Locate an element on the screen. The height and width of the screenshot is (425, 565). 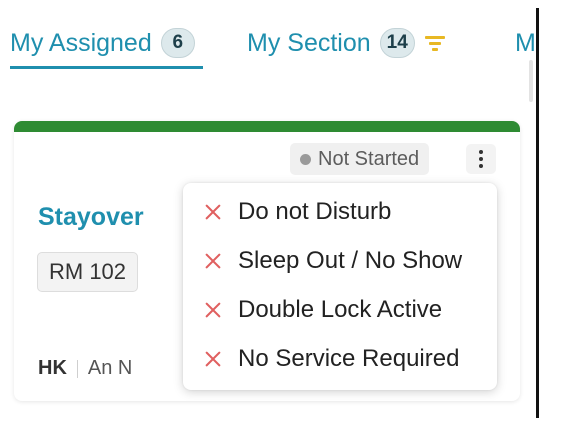
status-text: Not Started is located at coordinates (369, 158).